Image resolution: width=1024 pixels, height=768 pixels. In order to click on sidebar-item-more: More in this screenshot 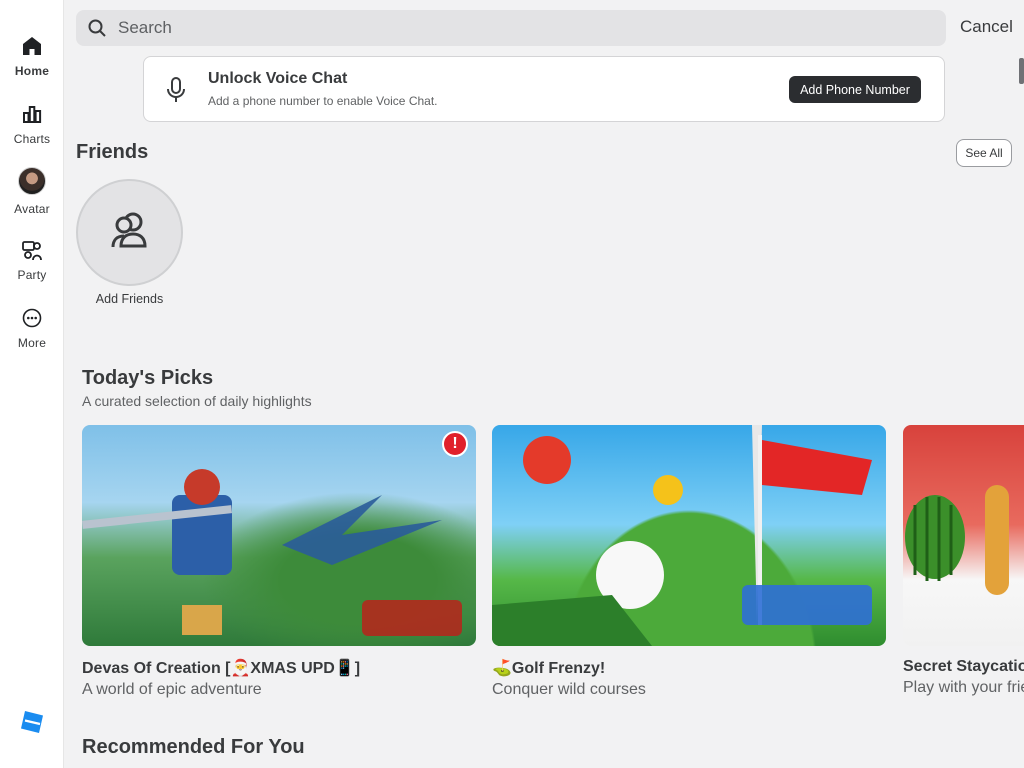, I will do `click(32, 336)`.